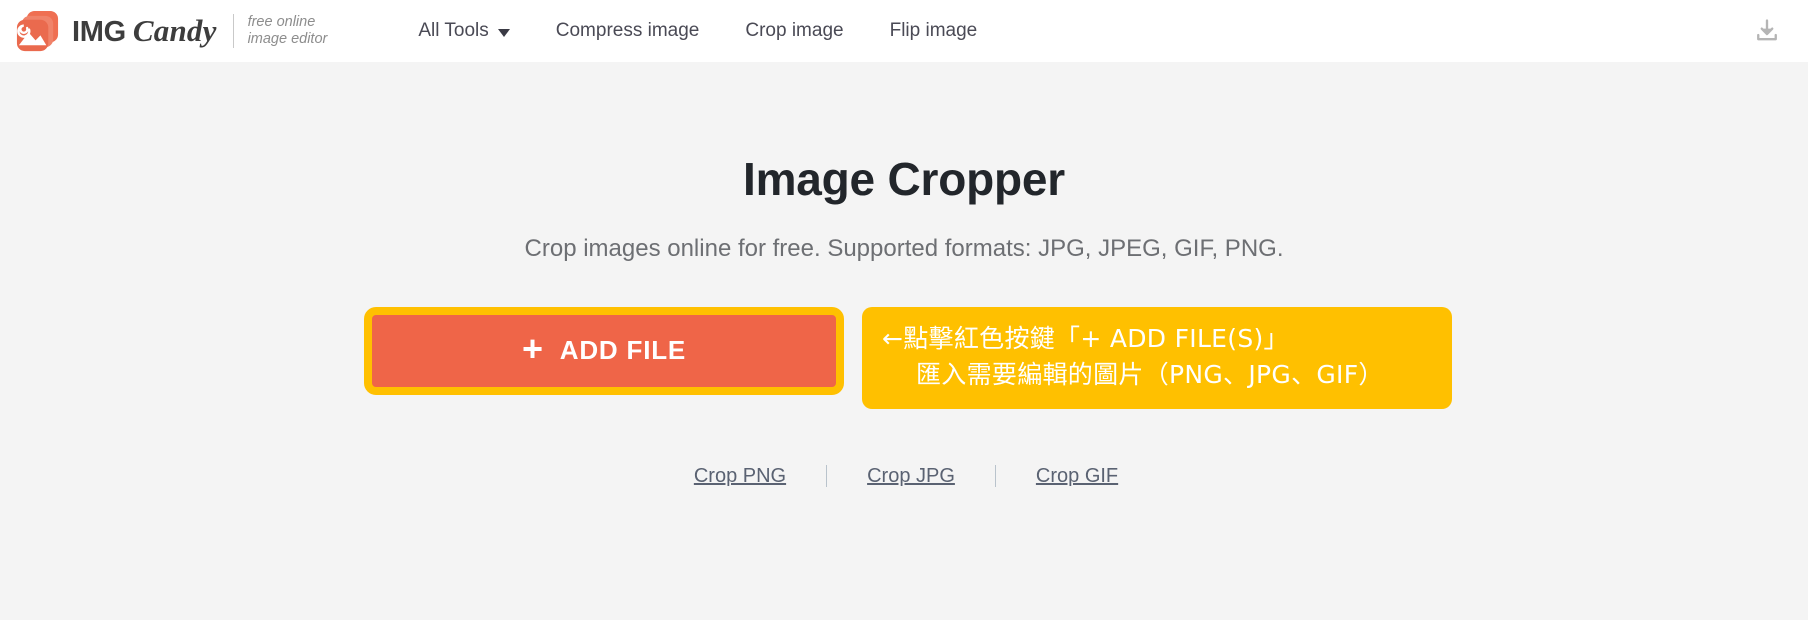  I want to click on add-file-button: + ADD FILE, so click(604, 350).